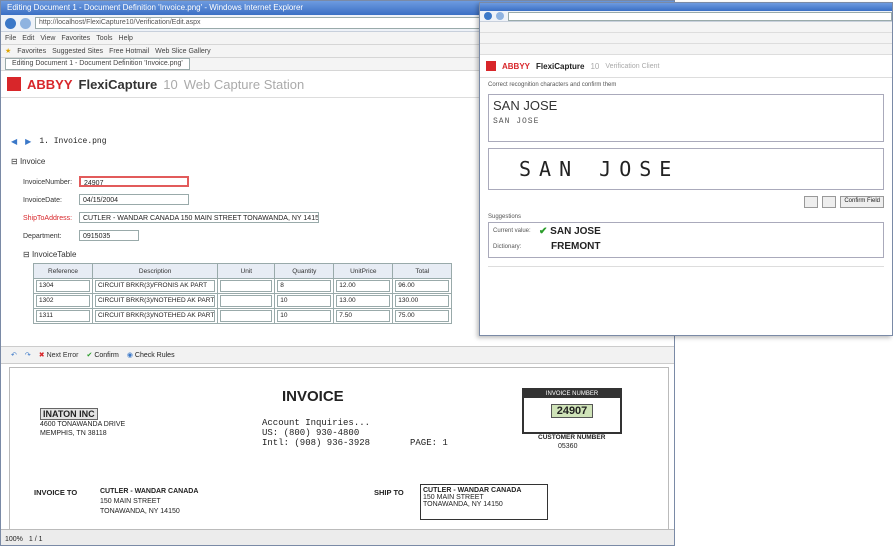  What do you see at coordinates (246, 271) in the screenshot?
I see `column-header: Unit` at bounding box center [246, 271].